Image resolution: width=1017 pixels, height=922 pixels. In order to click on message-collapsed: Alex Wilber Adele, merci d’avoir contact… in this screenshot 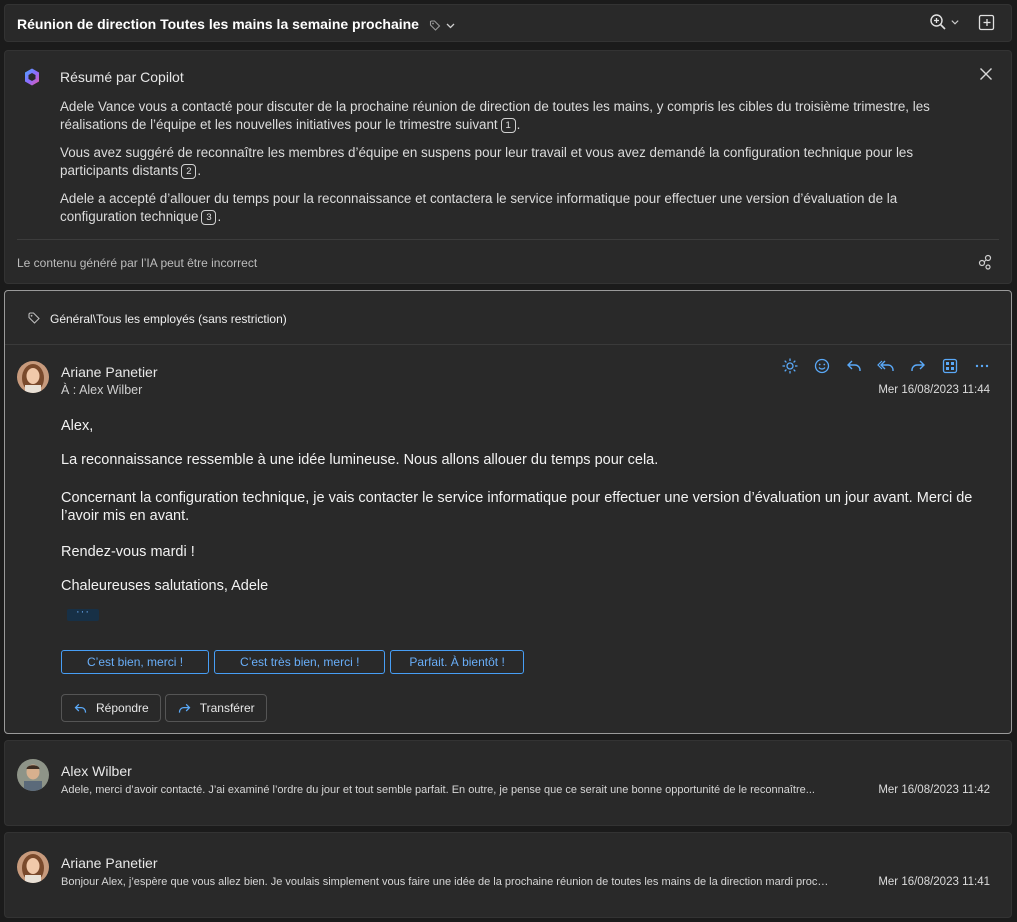, I will do `click(508, 783)`.